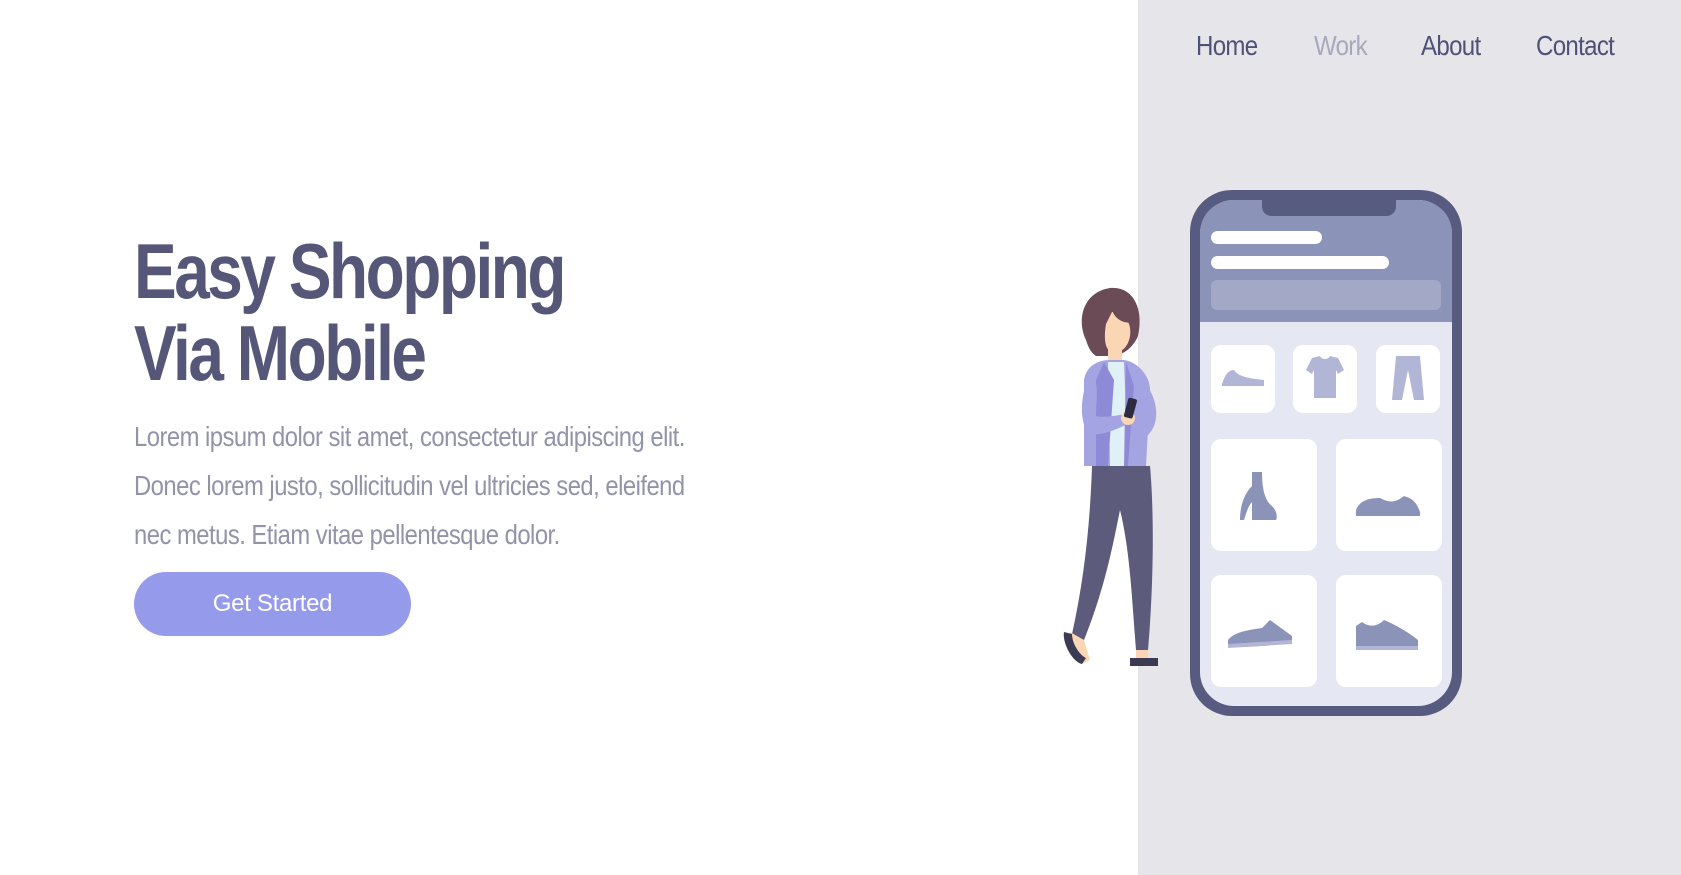 The width and height of the screenshot is (1681, 875). What do you see at coordinates (1389, 495) in the screenshot?
I see `product-card-sneaker` at bounding box center [1389, 495].